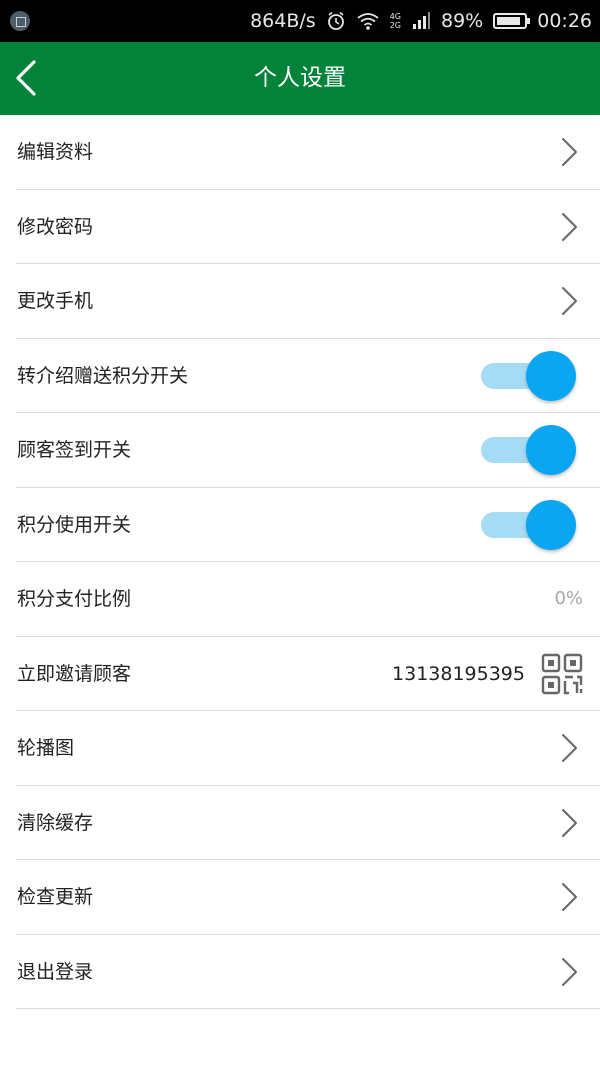 Image resolution: width=600 pixels, height=1067 pixels. I want to click on settings-row-label: 编辑资料, so click(55, 152).